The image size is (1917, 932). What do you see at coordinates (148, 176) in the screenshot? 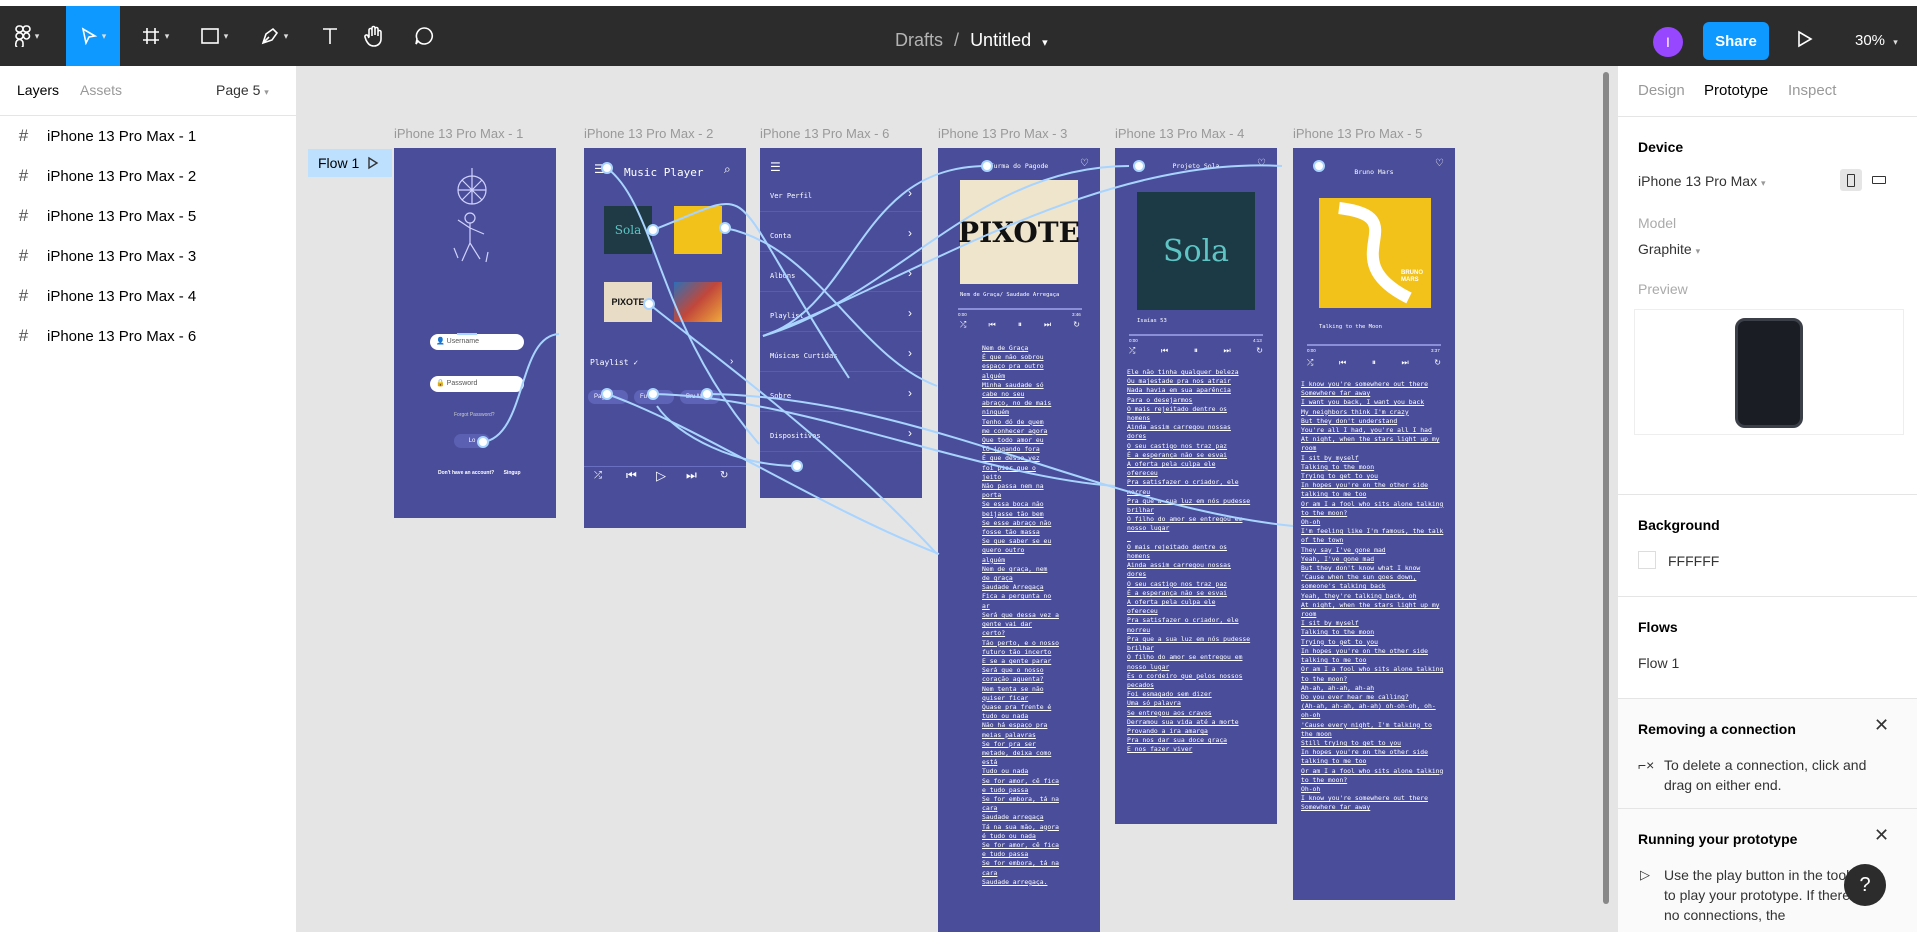
I see `layer-item: # iPhone 13 Pro Max - 2` at bounding box center [148, 176].